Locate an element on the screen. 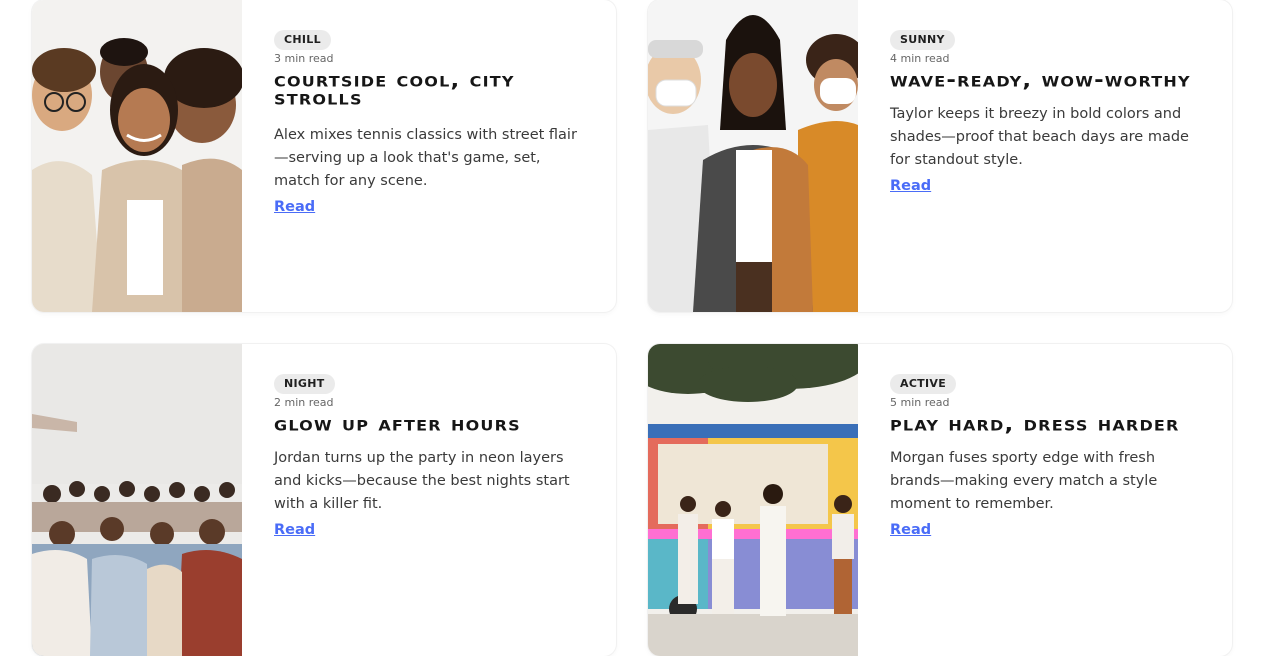  category-tag: ACTIVE is located at coordinates (923, 384).